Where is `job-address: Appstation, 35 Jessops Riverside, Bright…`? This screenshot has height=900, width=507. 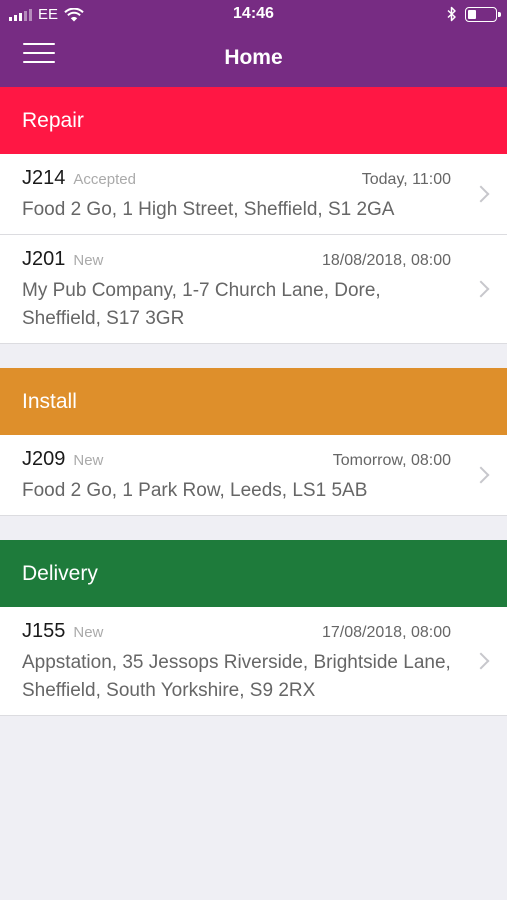 job-address: Appstation, 35 Jessops Riverside, Bright… is located at coordinates (236, 676).